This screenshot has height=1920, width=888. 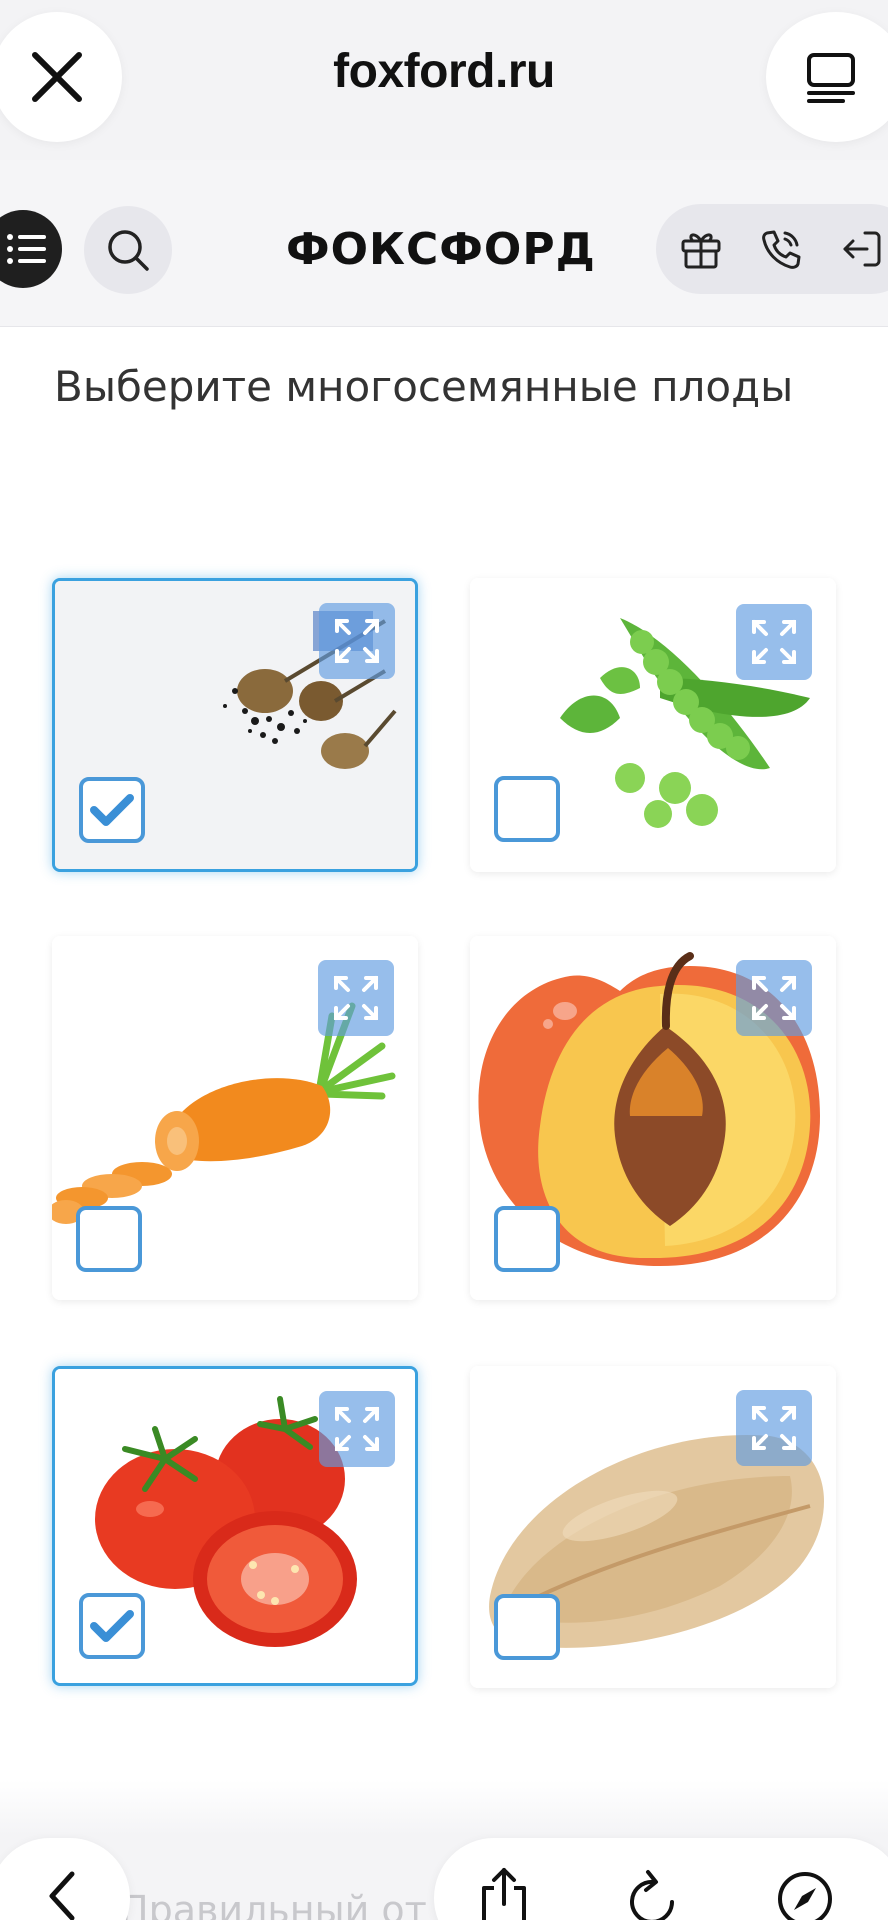 I want to click on phone-button, so click(x=781, y=249).